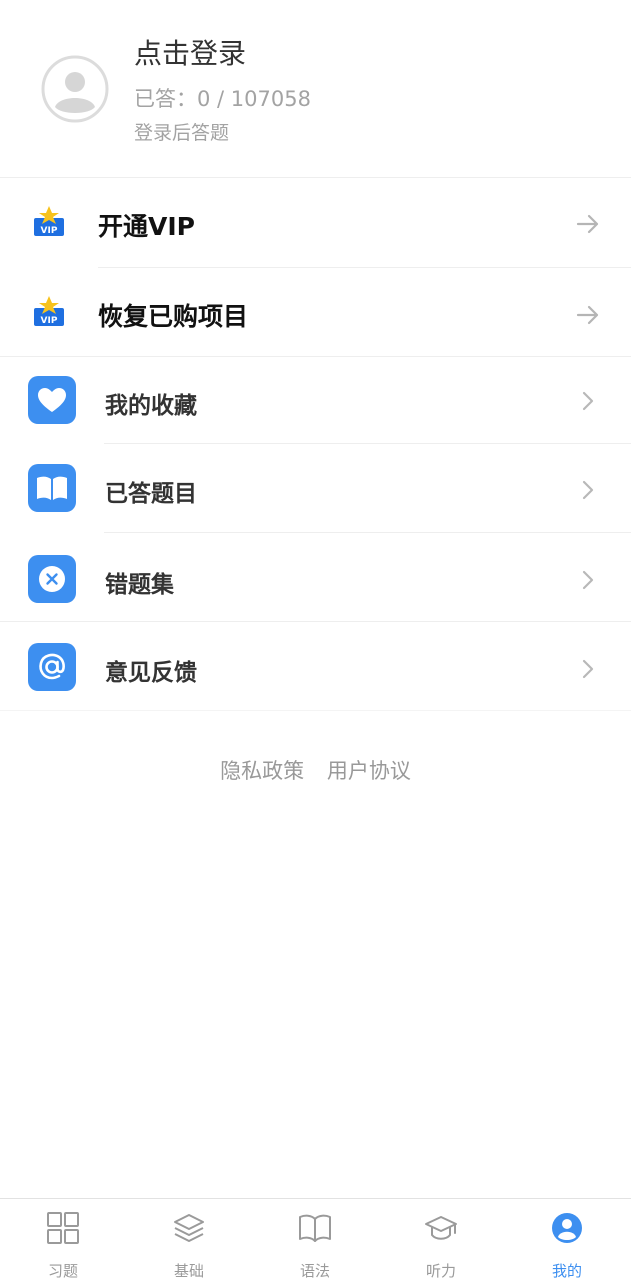 This screenshot has width=631, height=1281. I want to click on open-vip-row: VIP 开通VIP, so click(315, 223).